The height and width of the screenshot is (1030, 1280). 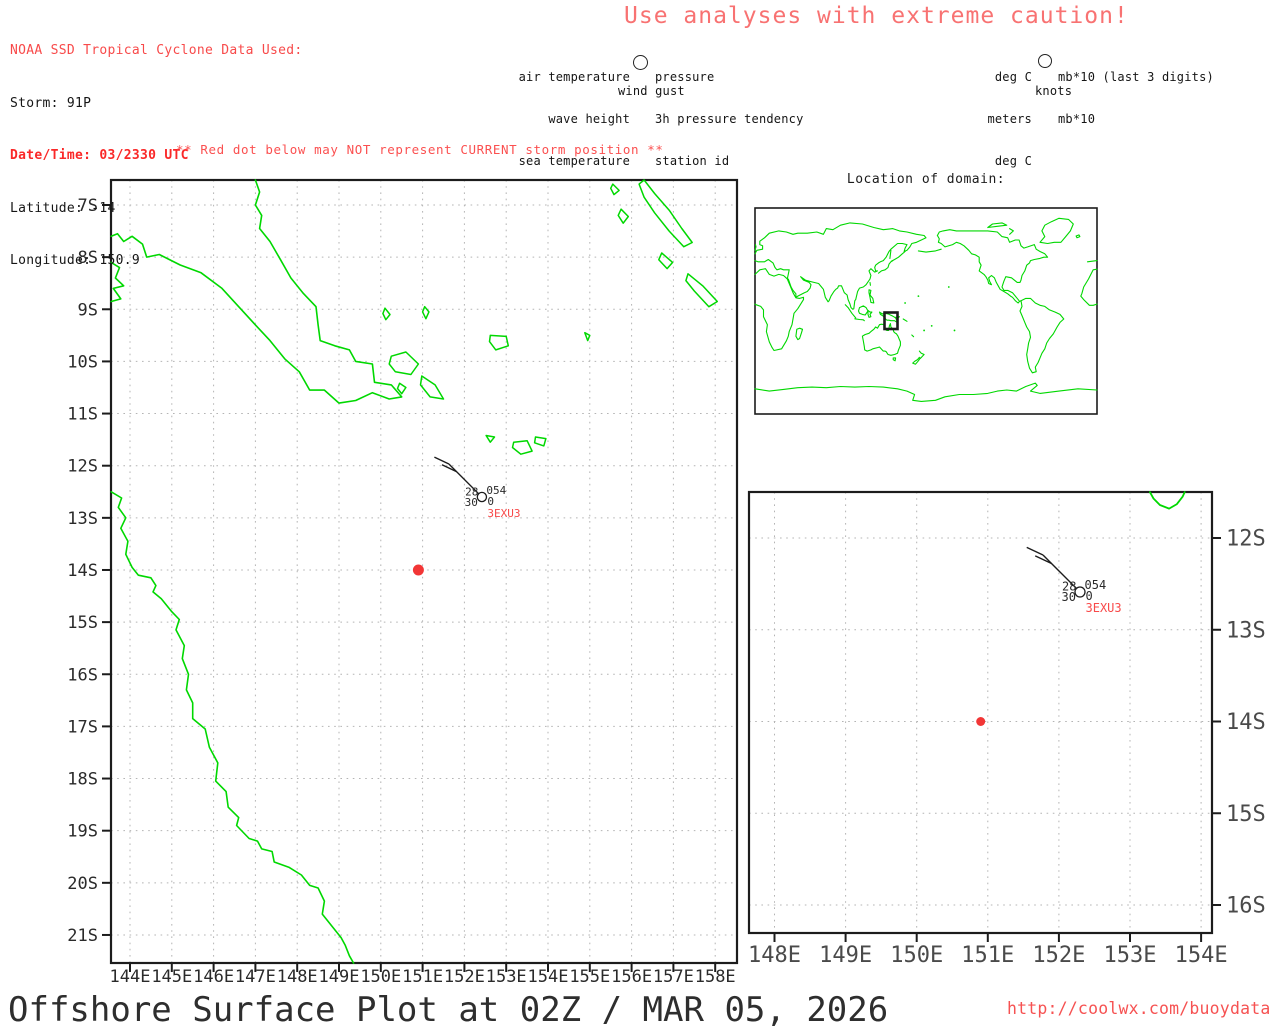 What do you see at coordinates (631, 977) in the screenshot?
I see `main-x-tick-label: 156E` at bounding box center [631, 977].